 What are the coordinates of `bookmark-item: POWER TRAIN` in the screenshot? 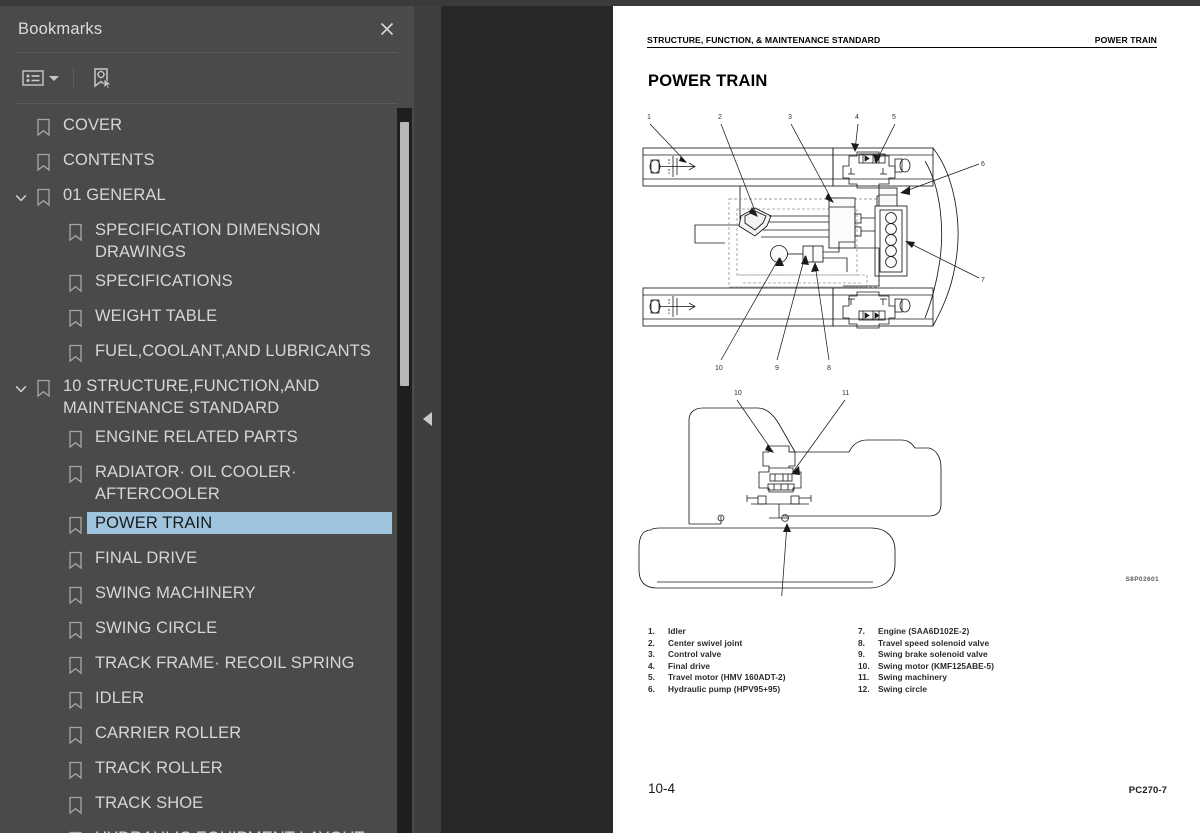 It's located at (200, 525).